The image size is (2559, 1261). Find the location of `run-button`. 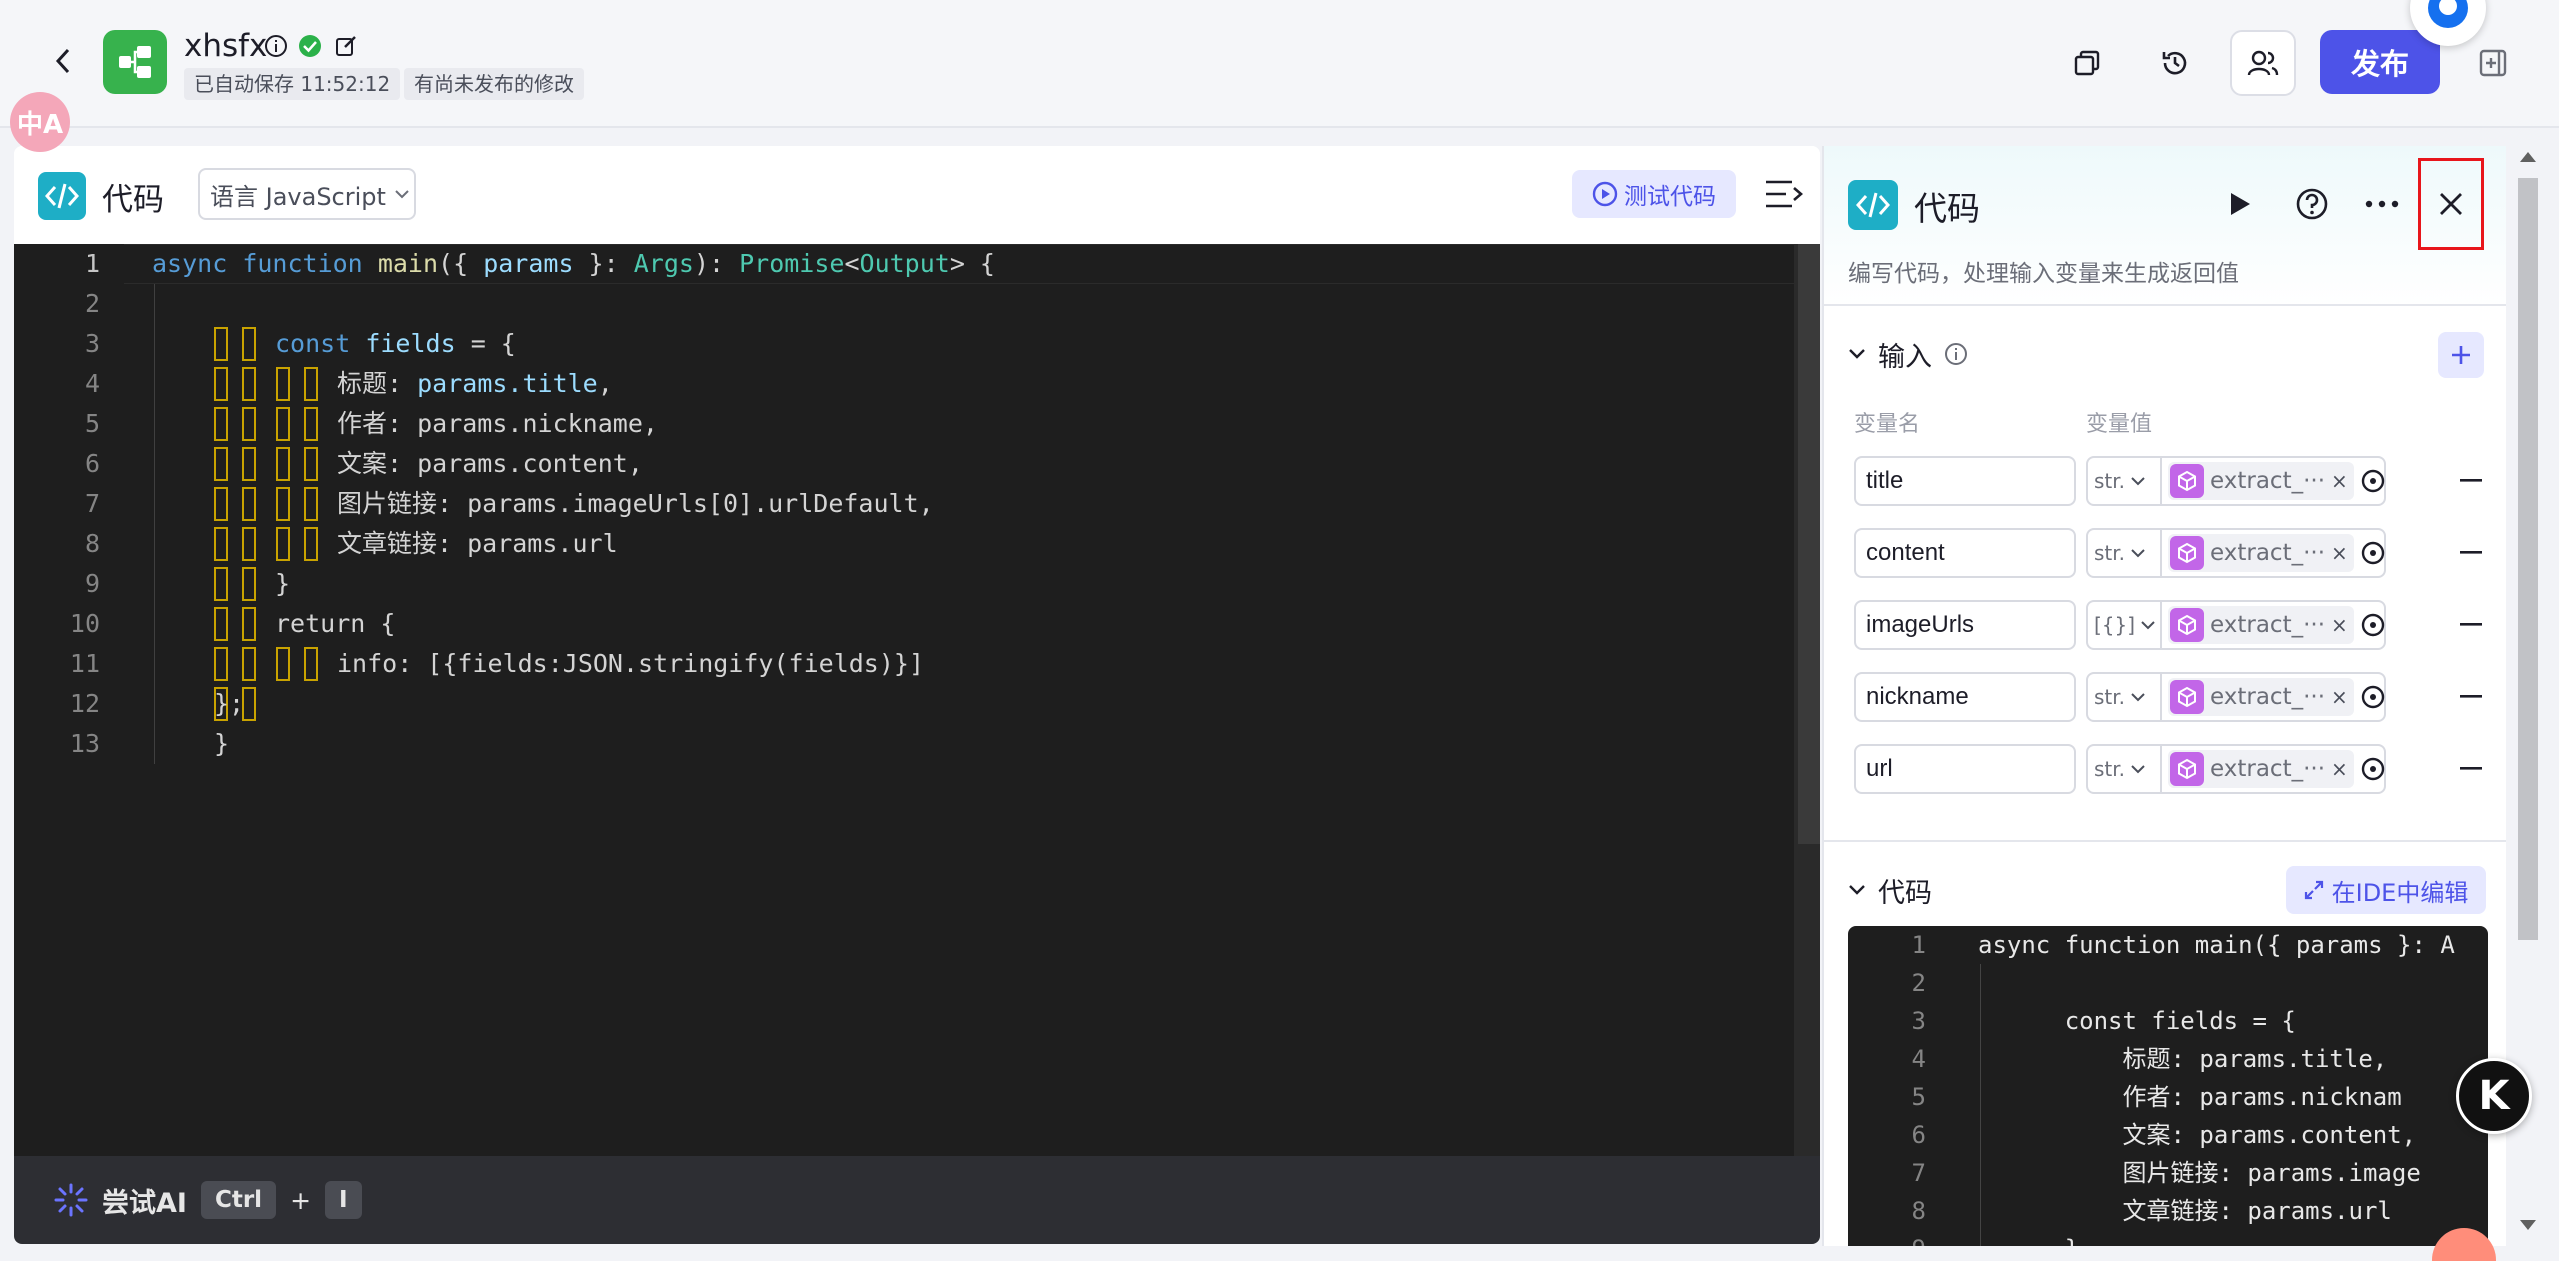

run-button is located at coordinates (2240, 204).